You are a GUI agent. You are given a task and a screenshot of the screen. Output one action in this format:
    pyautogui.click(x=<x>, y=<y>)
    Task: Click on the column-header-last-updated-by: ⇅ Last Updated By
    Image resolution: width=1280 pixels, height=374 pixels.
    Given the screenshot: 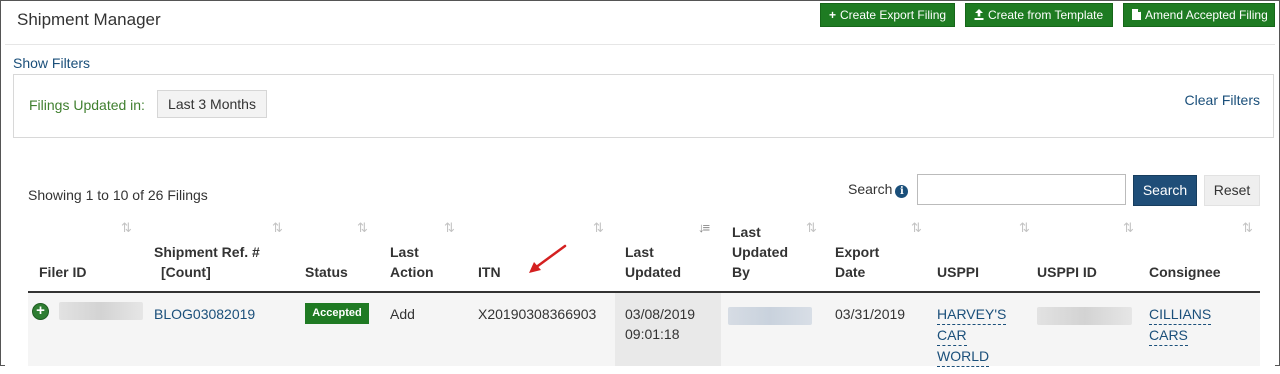 What is the action you would take?
    pyautogui.click(x=778, y=254)
    